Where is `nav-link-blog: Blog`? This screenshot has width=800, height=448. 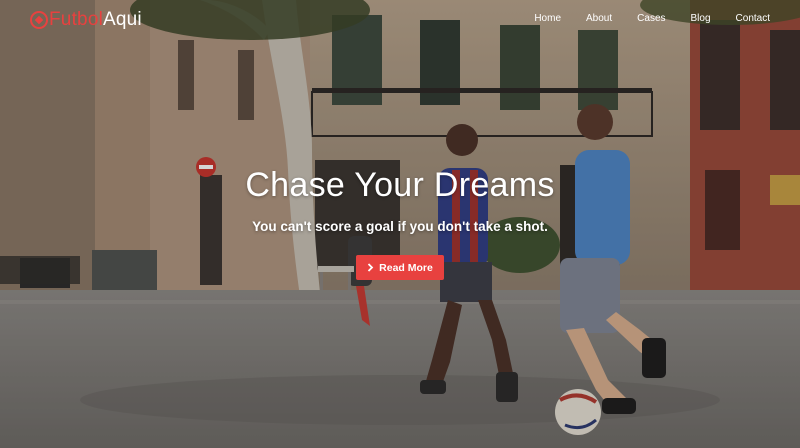
nav-link-blog: Blog is located at coordinates (701, 18).